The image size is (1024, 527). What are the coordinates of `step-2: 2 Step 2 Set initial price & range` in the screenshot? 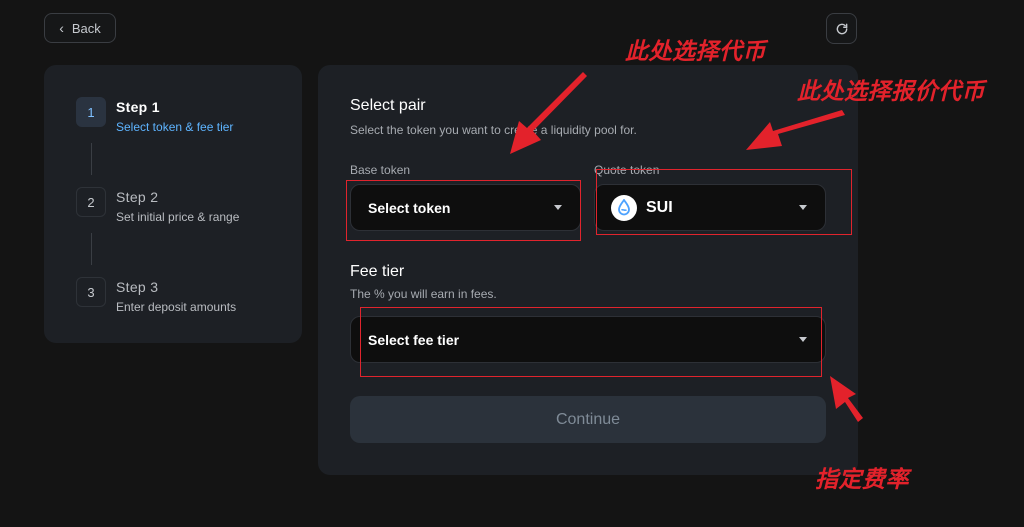 It's located at (157, 205).